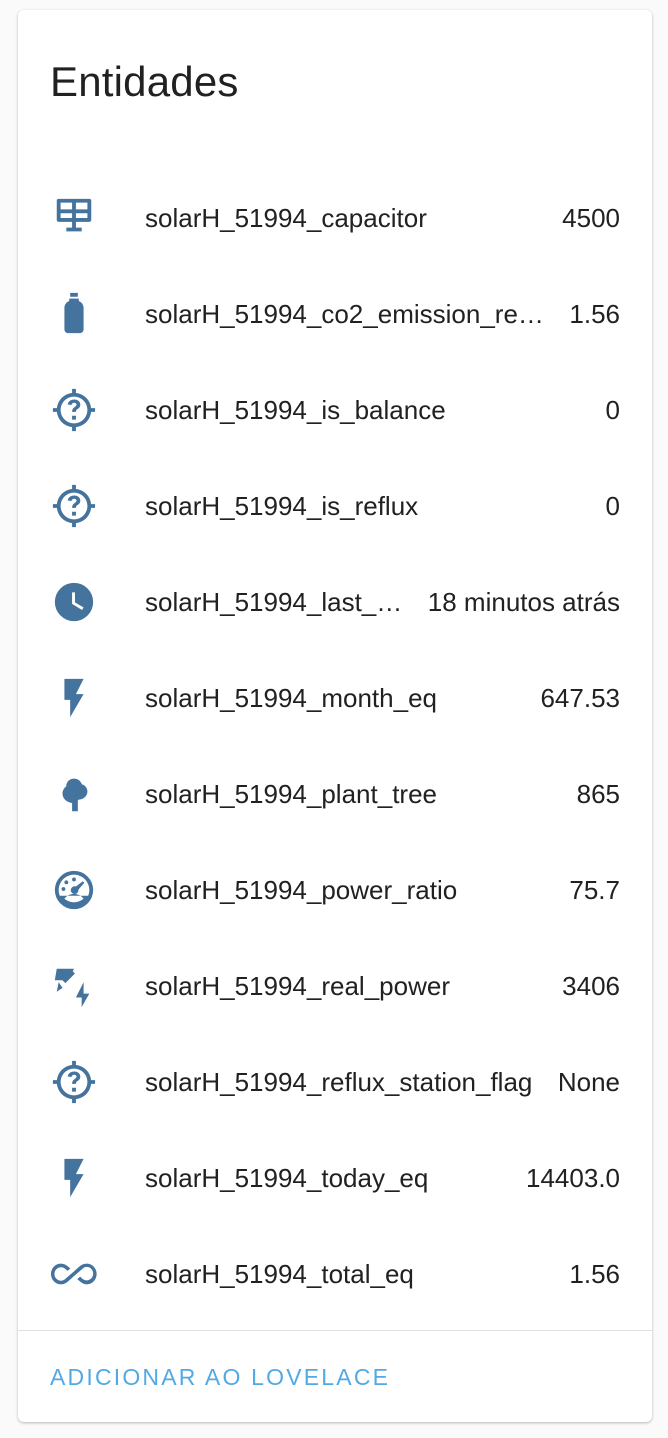  Describe the element at coordinates (74, 986) in the screenshot. I see `solar-power-icon` at that location.